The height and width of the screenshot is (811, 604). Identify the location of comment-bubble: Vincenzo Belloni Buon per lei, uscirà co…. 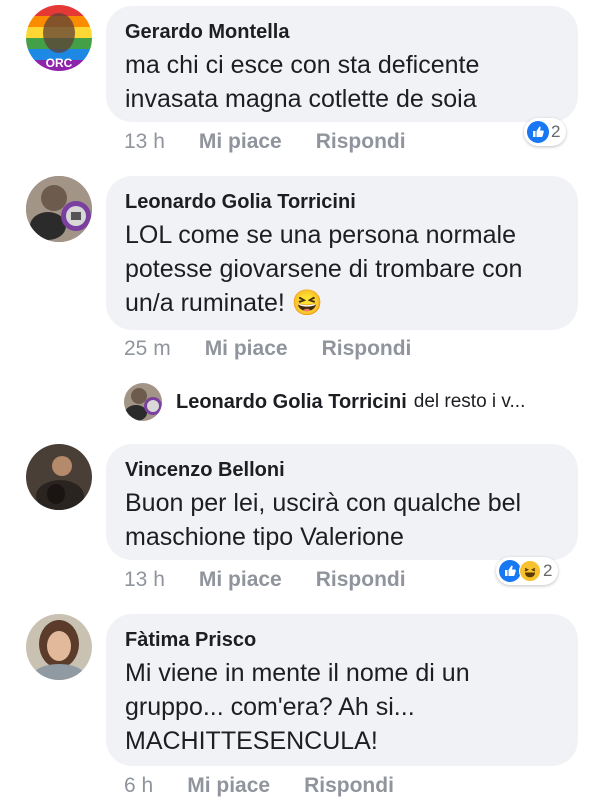
(342, 502).